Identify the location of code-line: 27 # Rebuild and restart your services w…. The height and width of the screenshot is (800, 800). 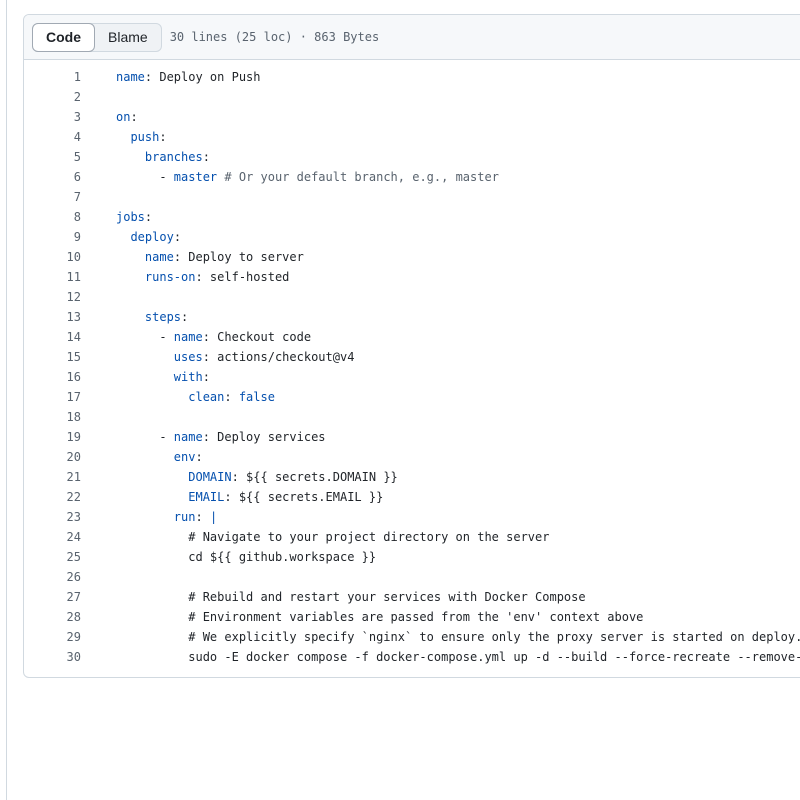
(412, 597).